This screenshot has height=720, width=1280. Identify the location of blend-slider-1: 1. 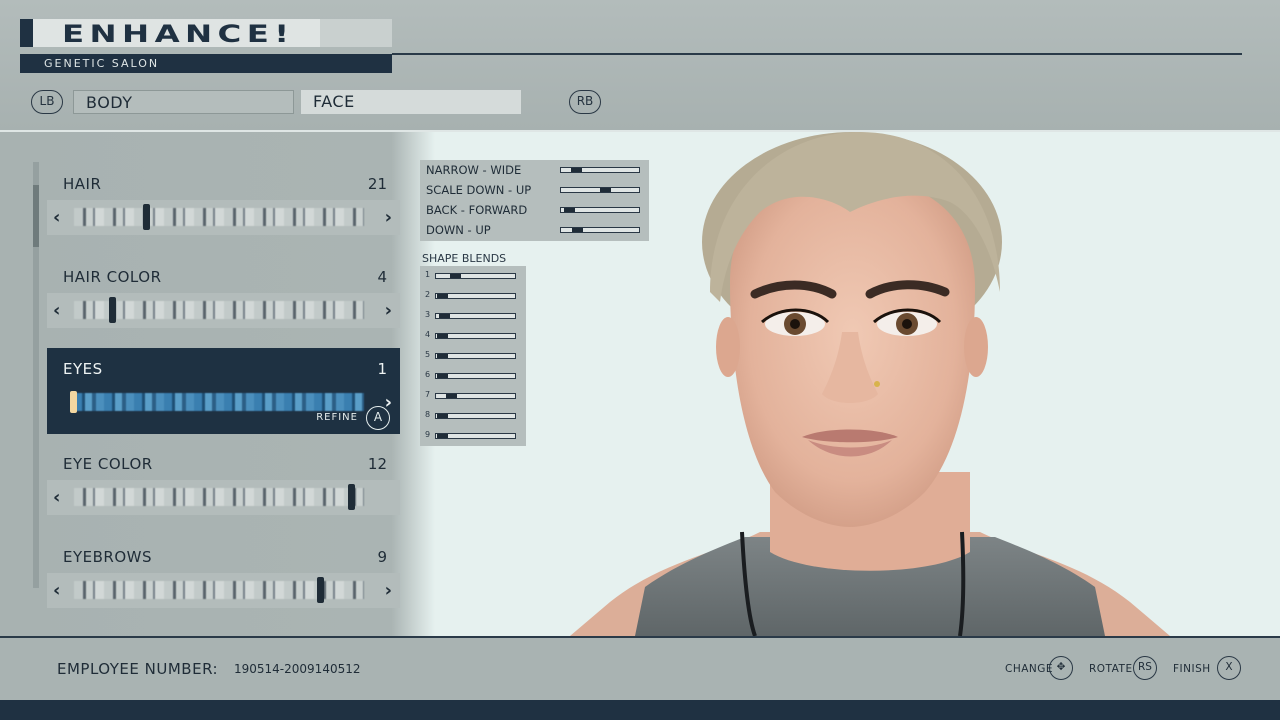
(475, 276).